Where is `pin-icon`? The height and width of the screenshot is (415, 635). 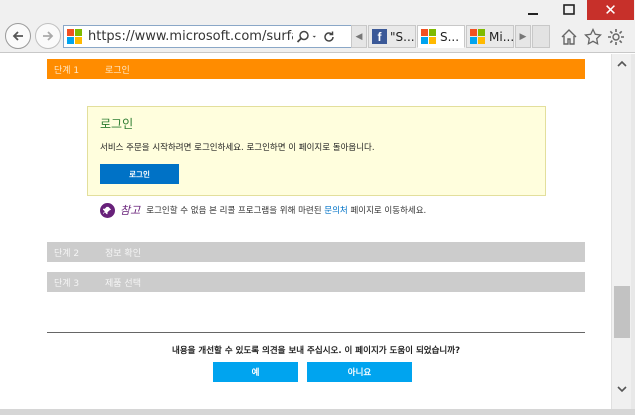 pin-icon is located at coordinates (107, 210).